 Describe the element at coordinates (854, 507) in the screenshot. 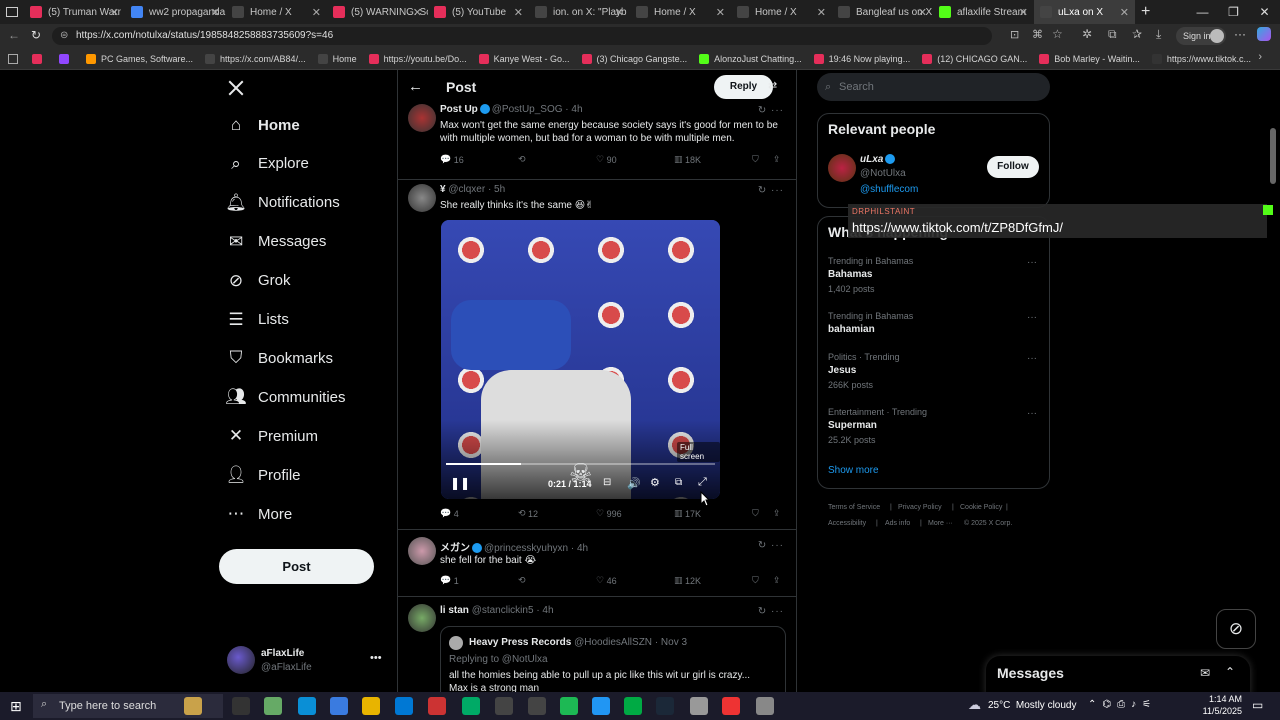

I see `footer-link: Terms of Service` at that location.